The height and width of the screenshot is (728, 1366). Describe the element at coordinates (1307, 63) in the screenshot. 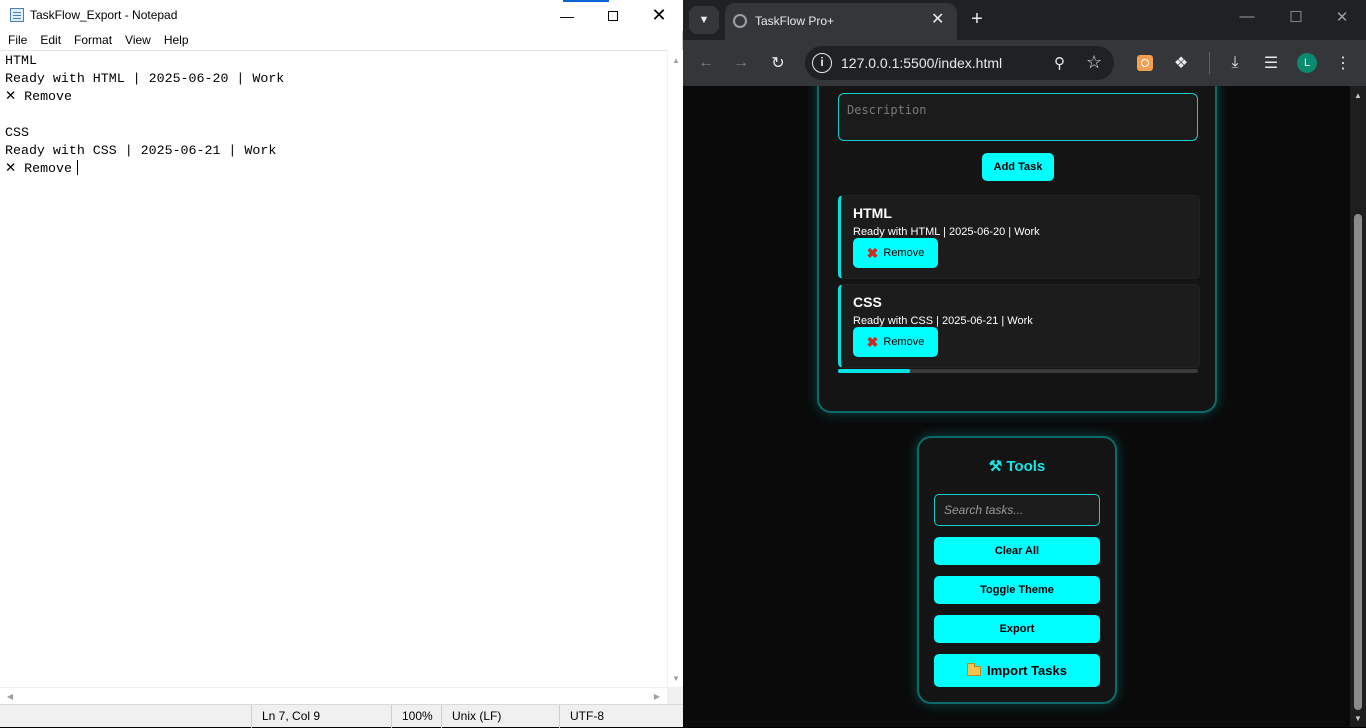

I see `profile-avatar: L` at that location.